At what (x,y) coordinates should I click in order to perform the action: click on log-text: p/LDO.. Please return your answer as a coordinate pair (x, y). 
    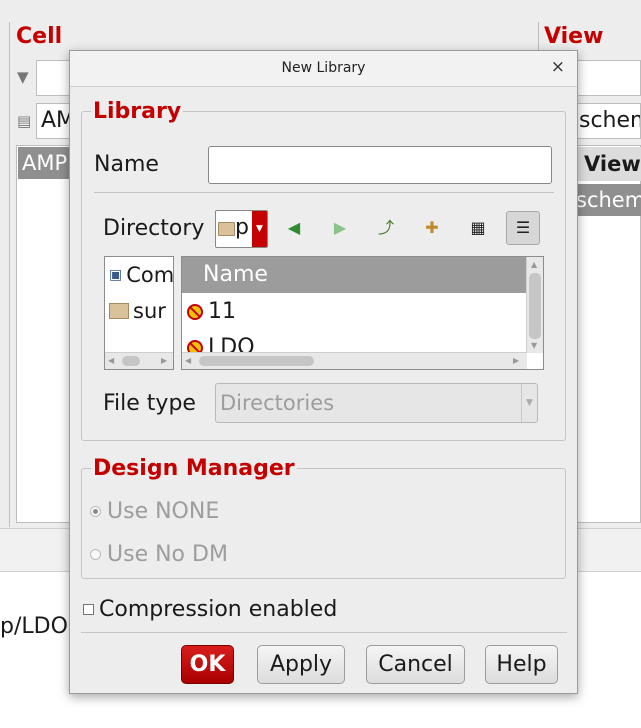
    Looking at the image, I should click on (37, 626).